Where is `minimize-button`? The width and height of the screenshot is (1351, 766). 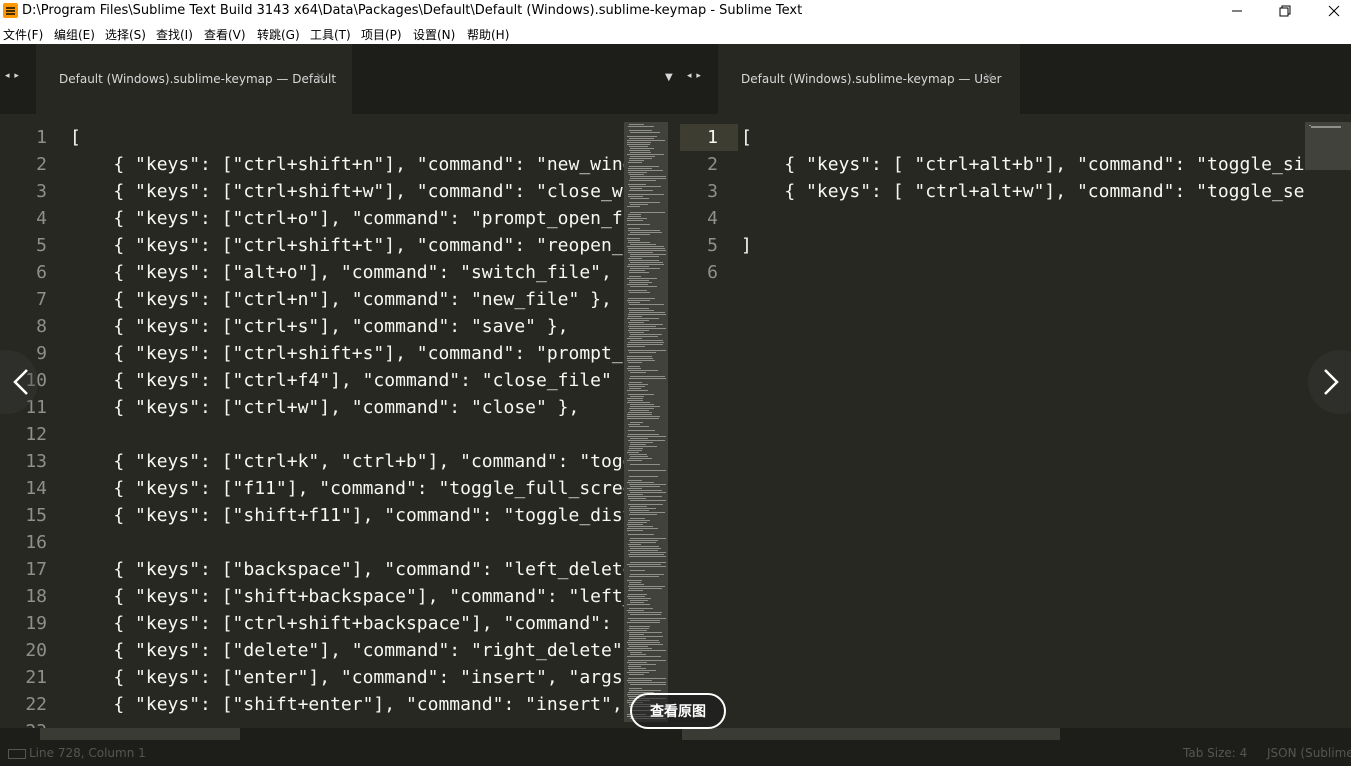
minimize-button is located at coordinates (1237, 11).